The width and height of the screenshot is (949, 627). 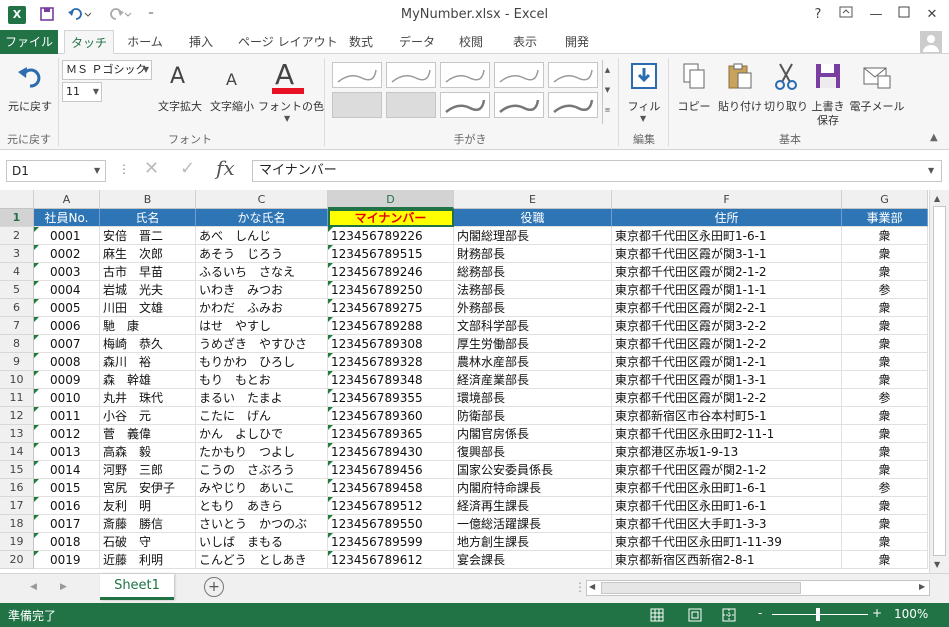 I want to click on cell-d11: 123456789355, so click(x=391, y=398).